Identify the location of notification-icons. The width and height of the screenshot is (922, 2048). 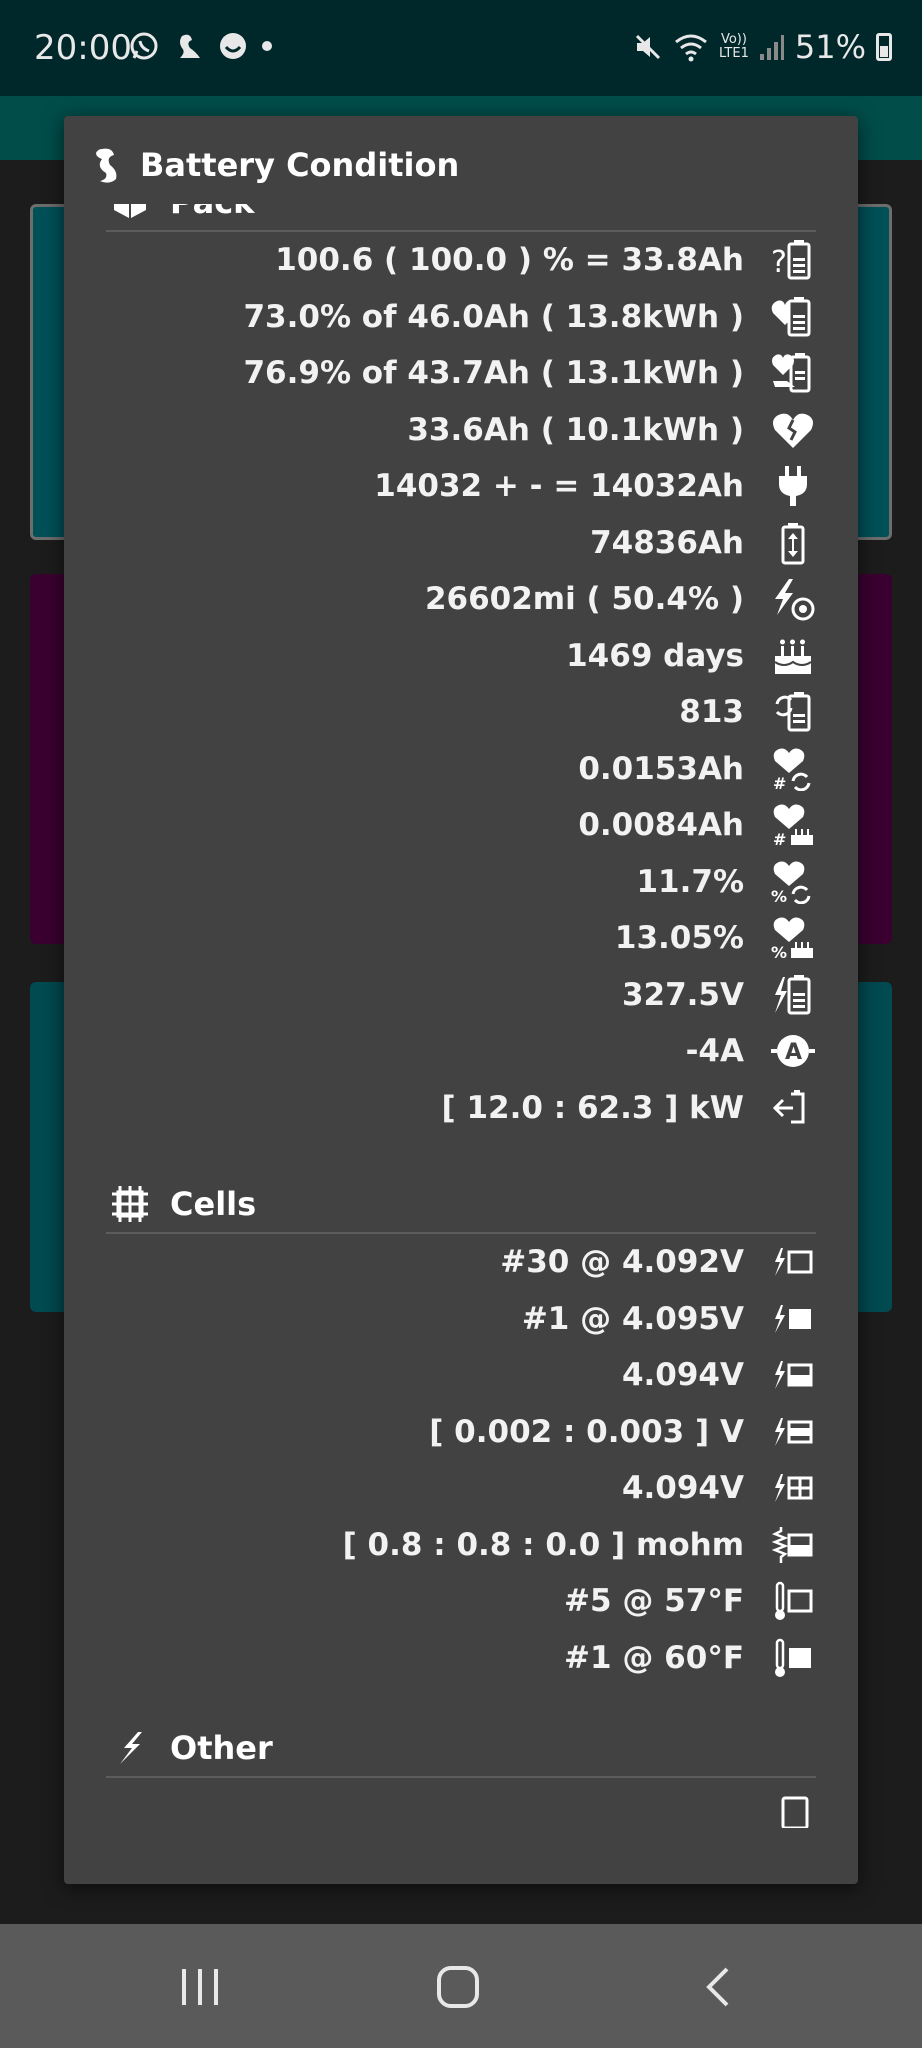
(200, 46).